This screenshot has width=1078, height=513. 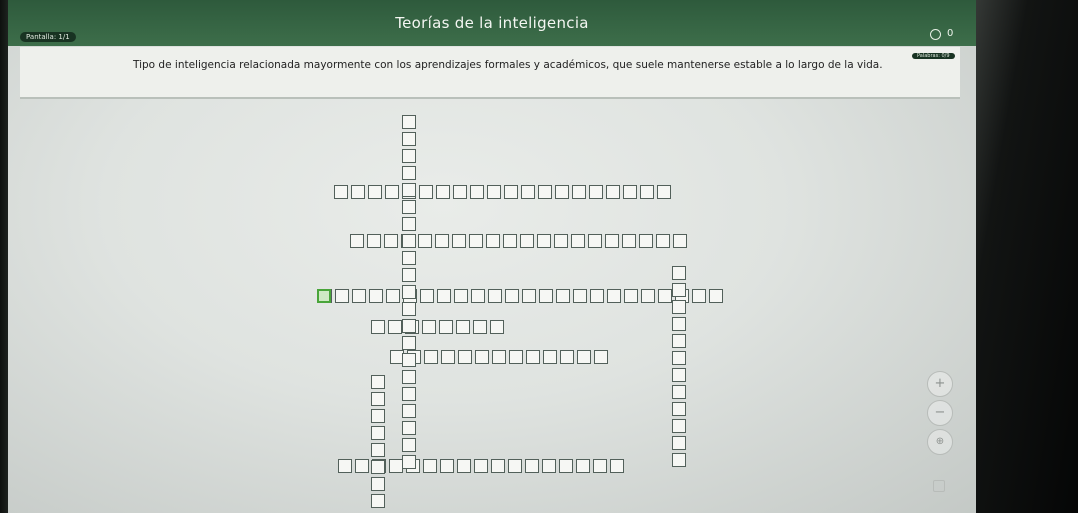 I want to click on zoom-out-button: −, so click(x=940, y=413).